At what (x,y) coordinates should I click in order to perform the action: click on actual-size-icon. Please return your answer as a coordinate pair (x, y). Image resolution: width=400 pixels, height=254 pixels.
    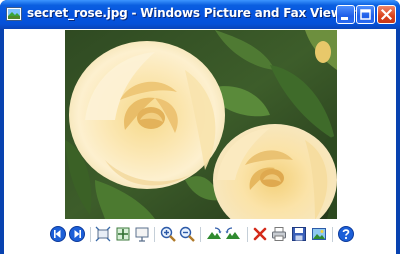
    Looking at the image, I should click on (123, 234).